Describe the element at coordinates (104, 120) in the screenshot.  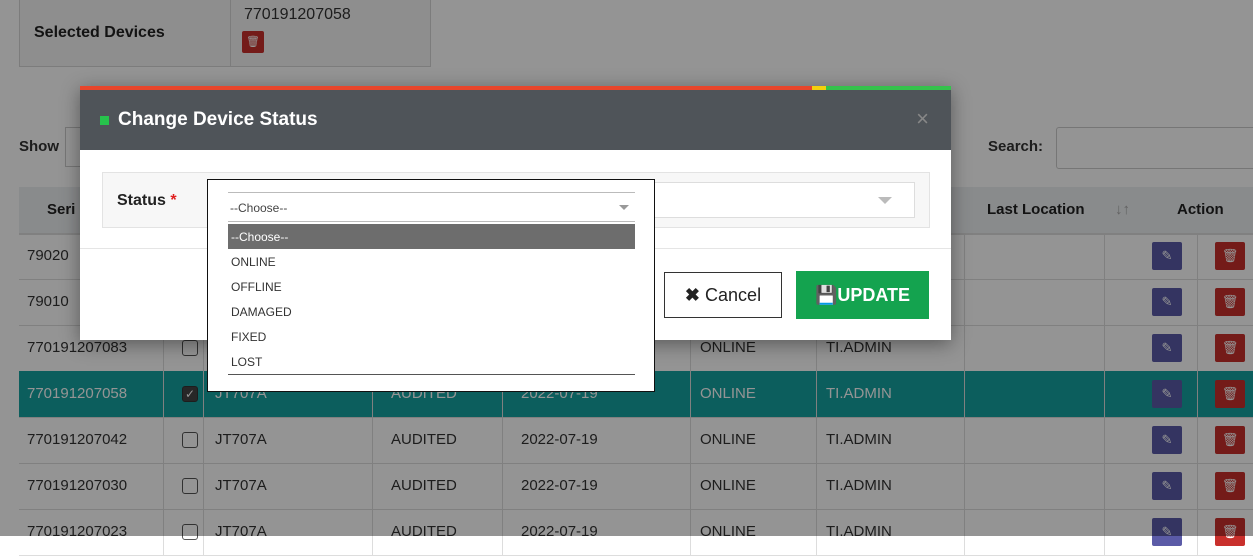
I see `header-square-icon` at that location.